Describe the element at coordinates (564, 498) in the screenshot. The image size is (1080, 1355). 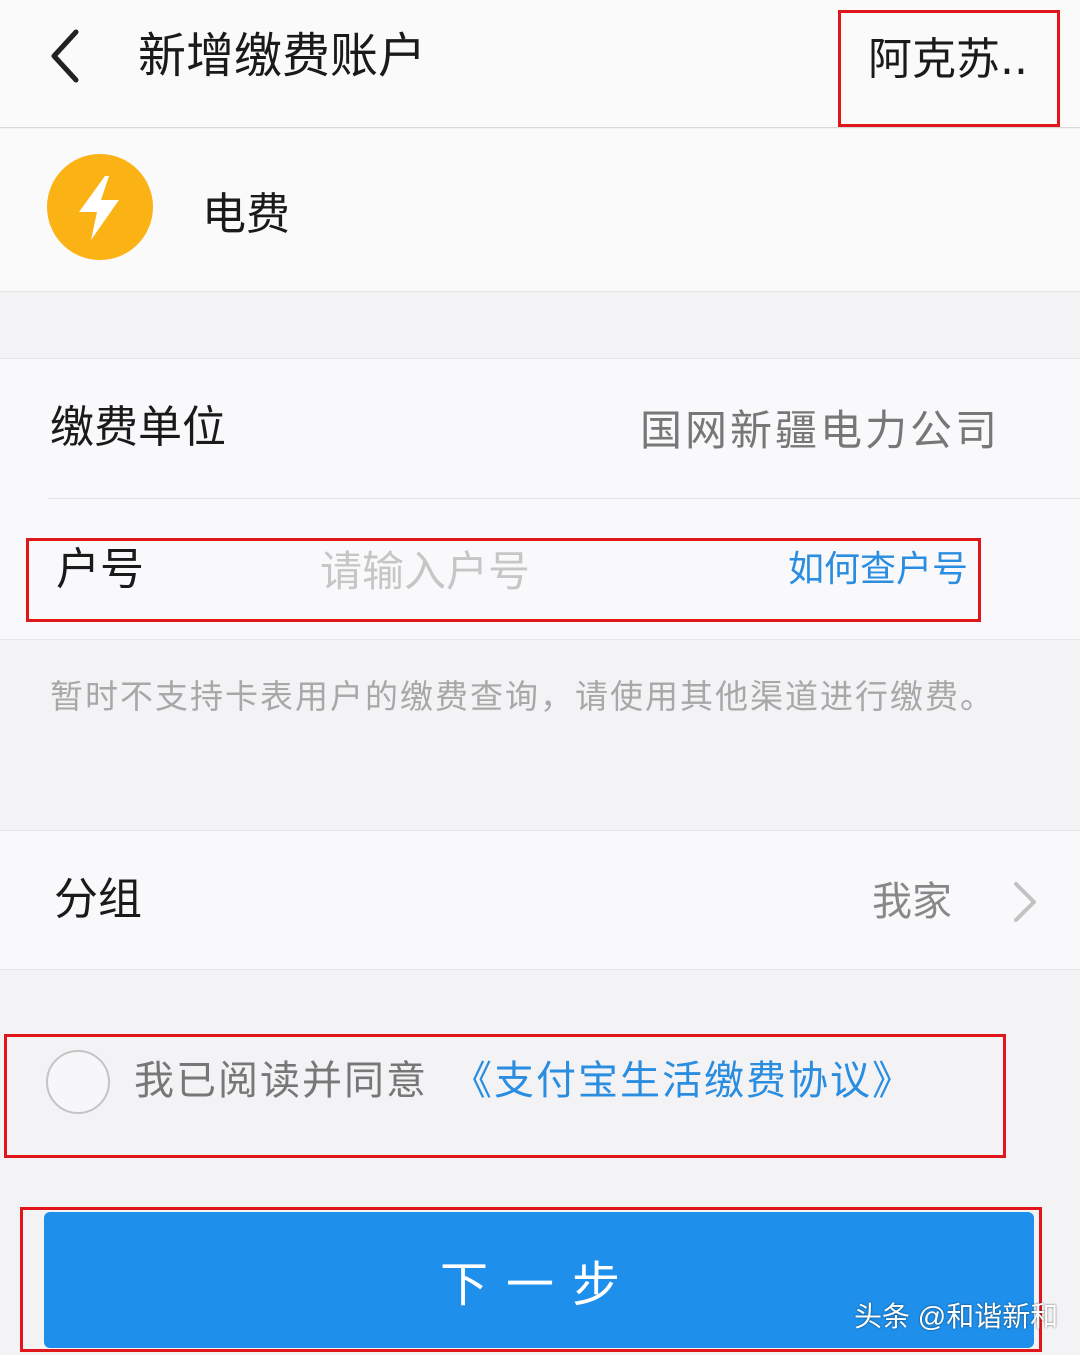
I see `row-divider` at that location.